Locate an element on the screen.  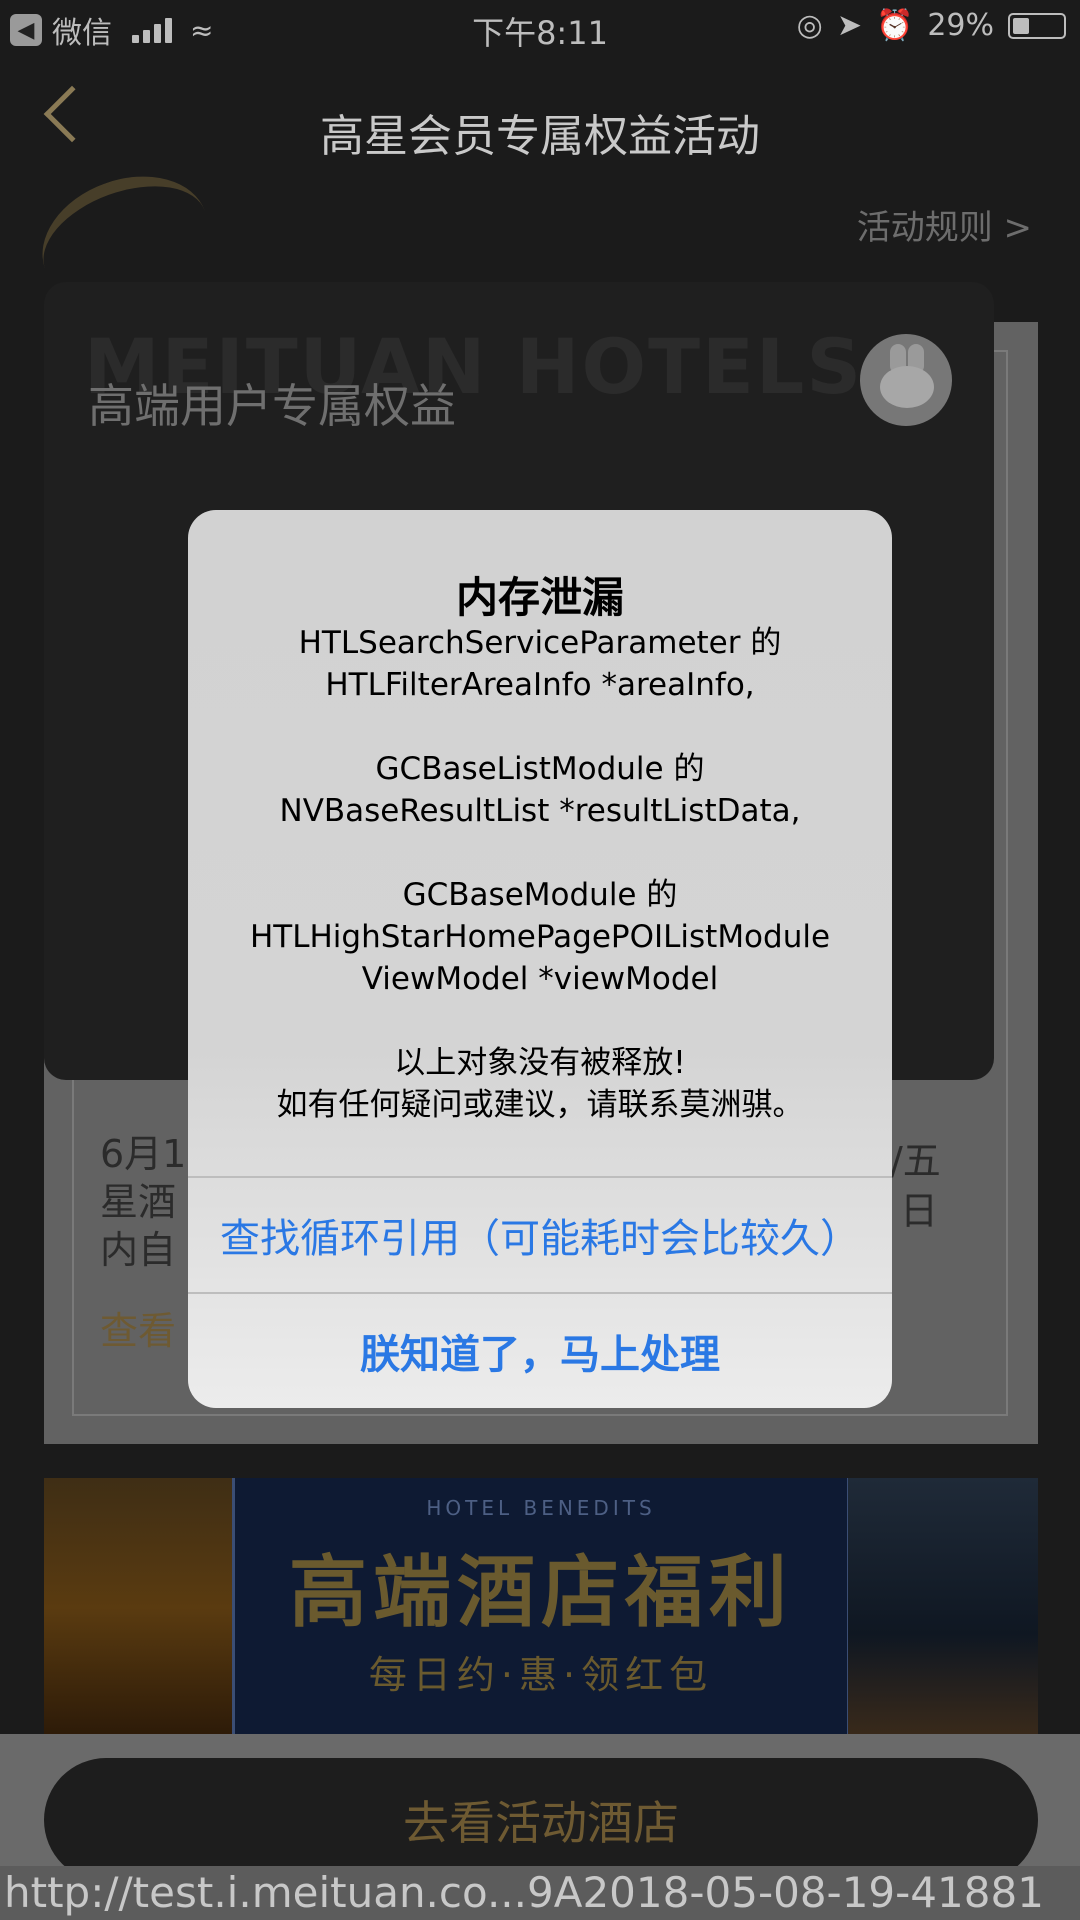
alert-message-line: HTLSearchServiceParameter 的 is located at coordinates (540, 643).